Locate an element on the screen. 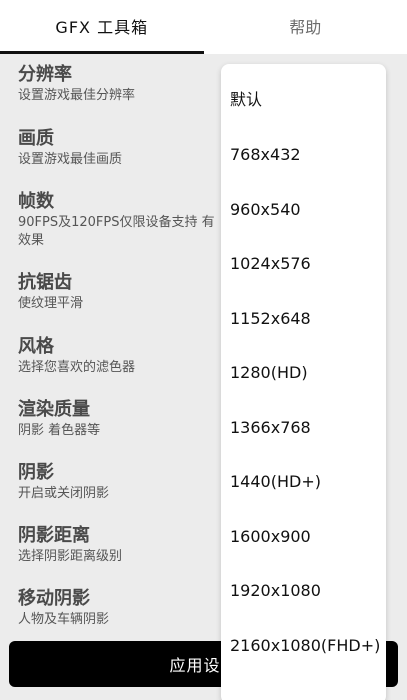 This screenshot has height=700, width=407. setting-title: 风格 is located at coordinates (36, 346).